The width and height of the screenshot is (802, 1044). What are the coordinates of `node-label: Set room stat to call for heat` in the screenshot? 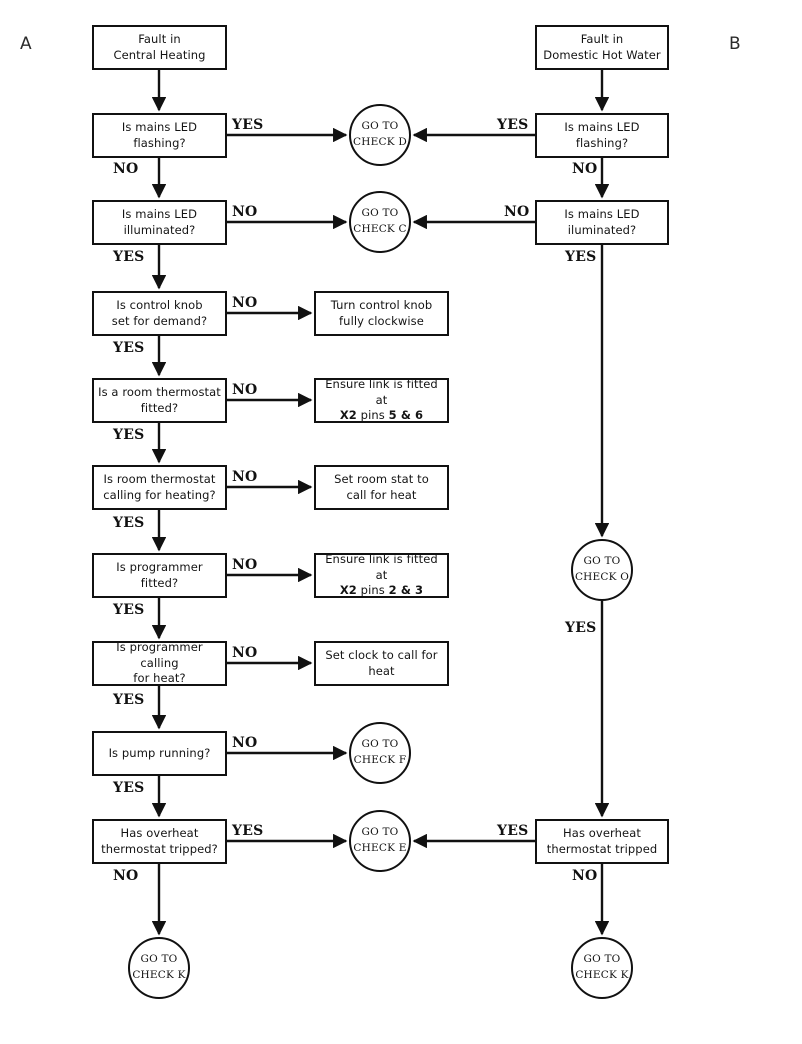 It's located at (381, 486).